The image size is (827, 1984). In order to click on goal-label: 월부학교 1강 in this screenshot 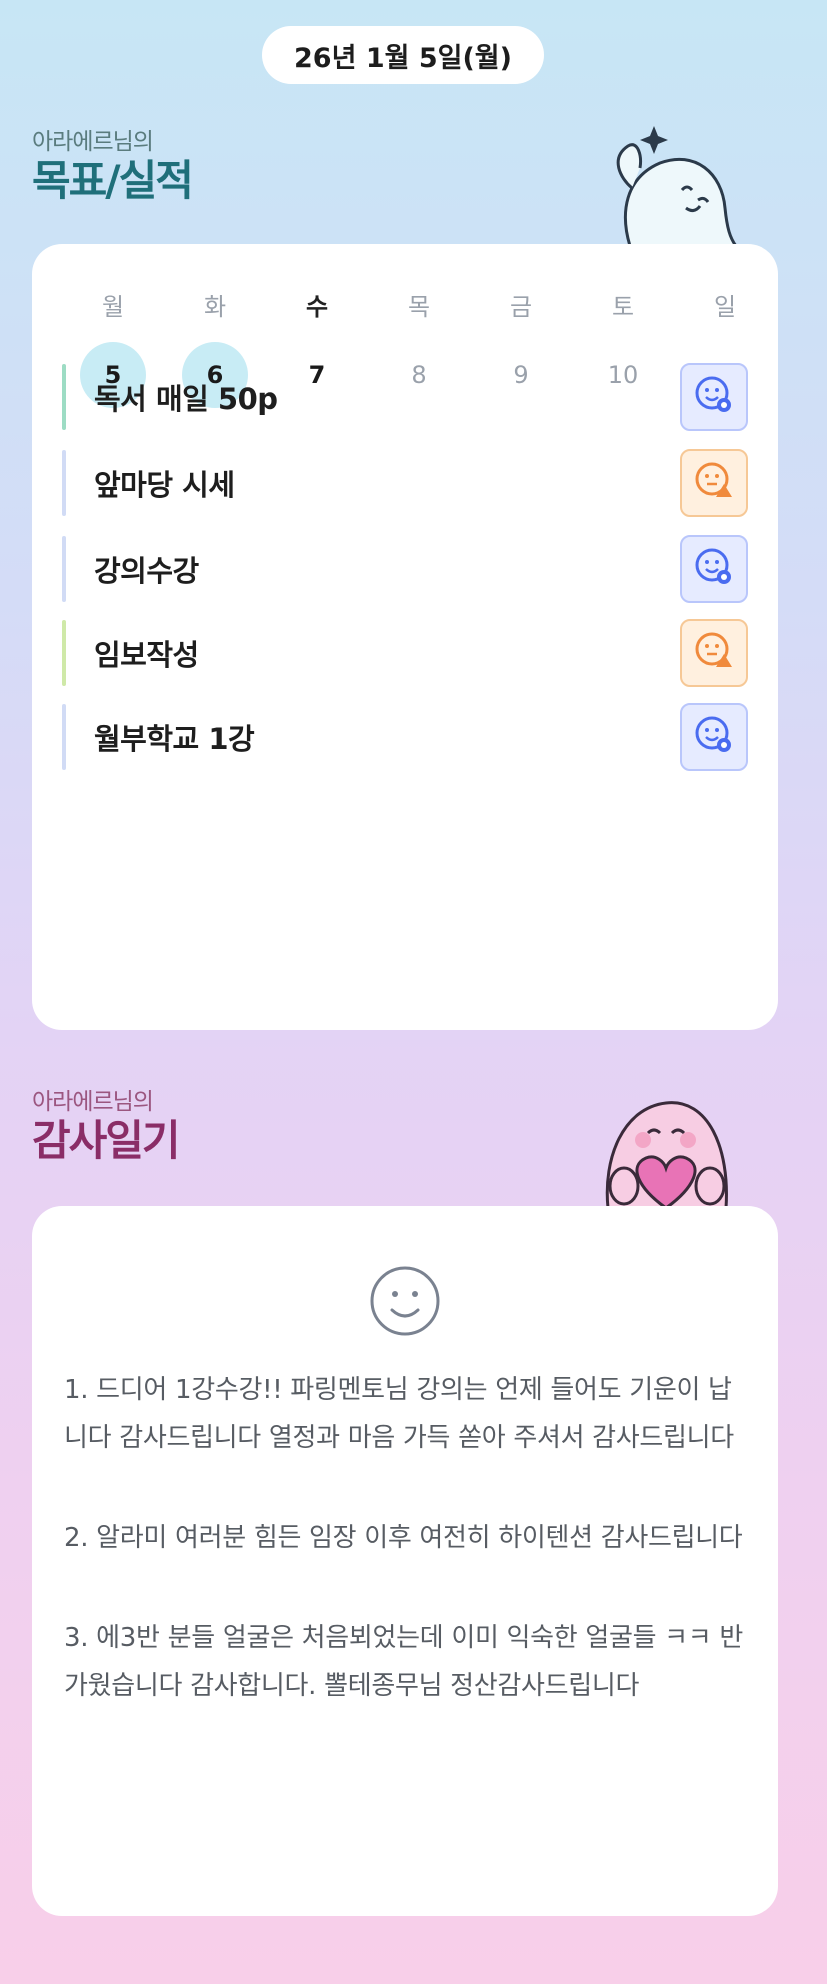, I will do `click(174, 739)`.